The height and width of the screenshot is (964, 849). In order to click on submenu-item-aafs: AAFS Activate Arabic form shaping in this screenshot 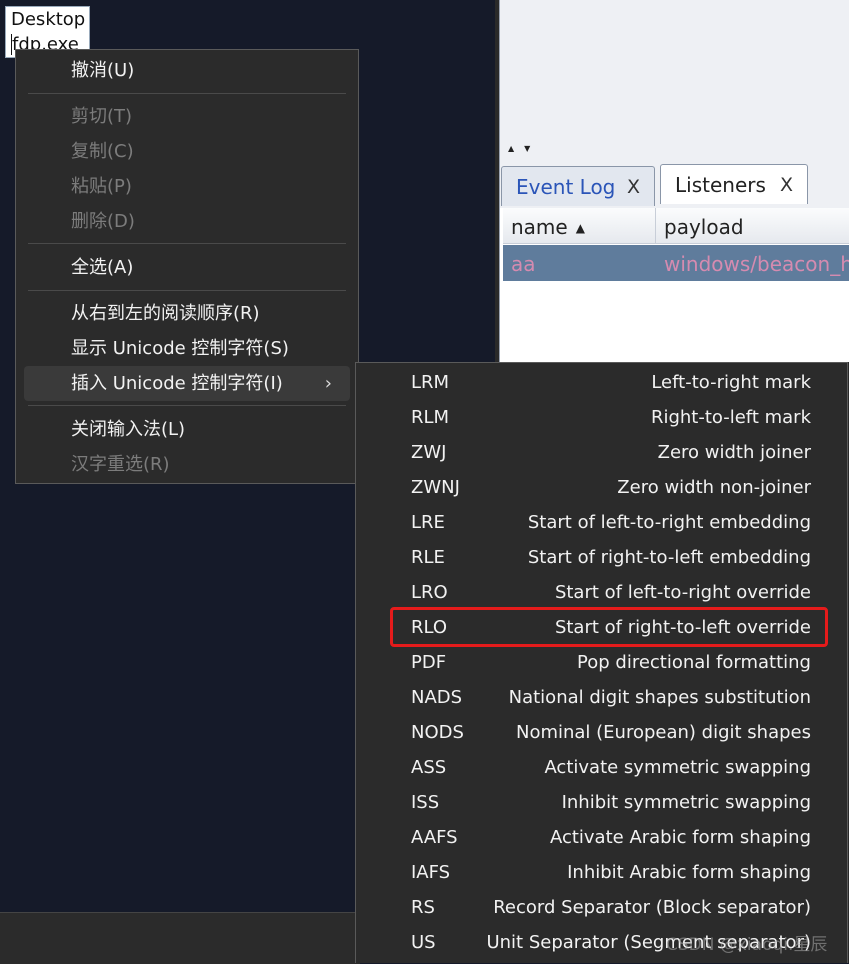, I will do `click(601, 837)`.